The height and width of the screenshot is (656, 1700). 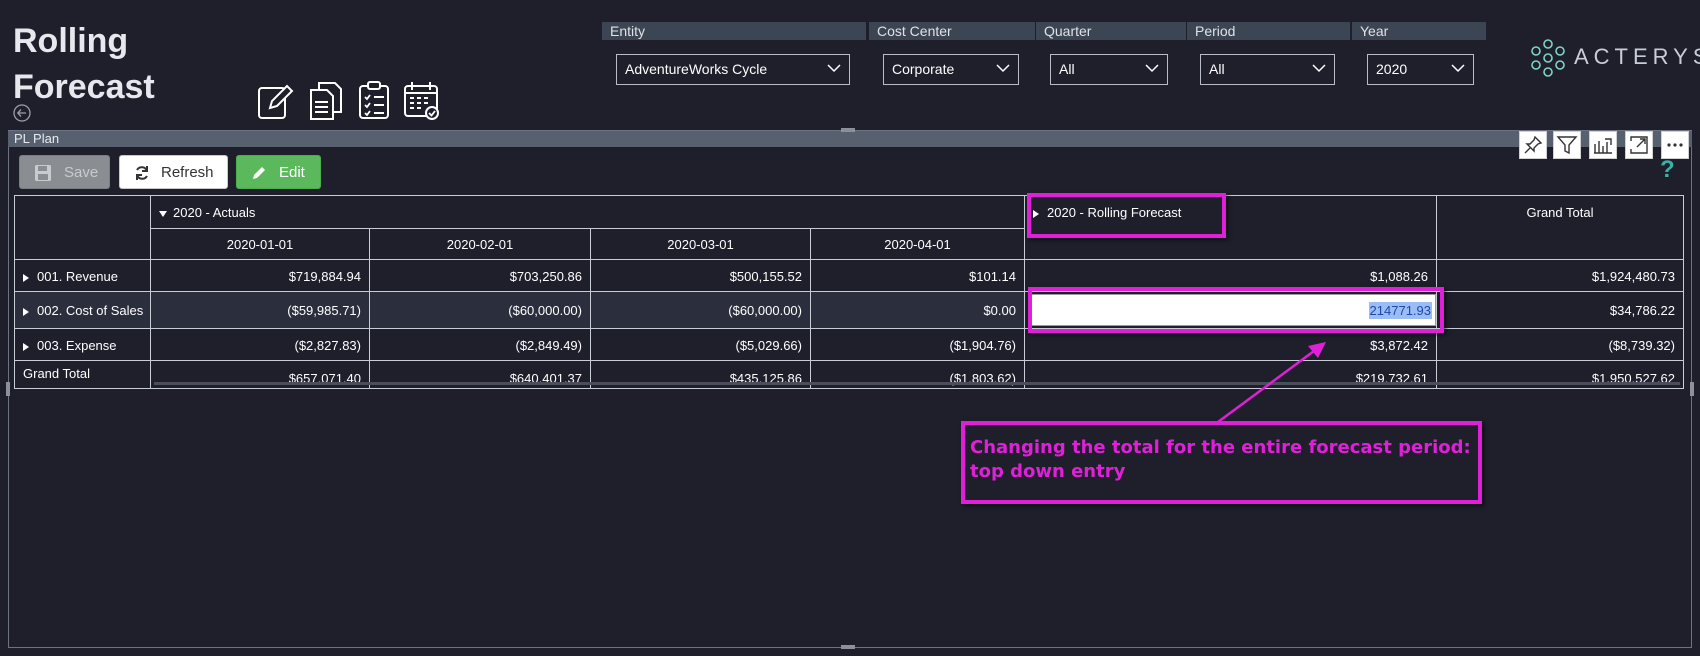 I want to click on value-cell: $500,155.52, so click(x=700, y=275).